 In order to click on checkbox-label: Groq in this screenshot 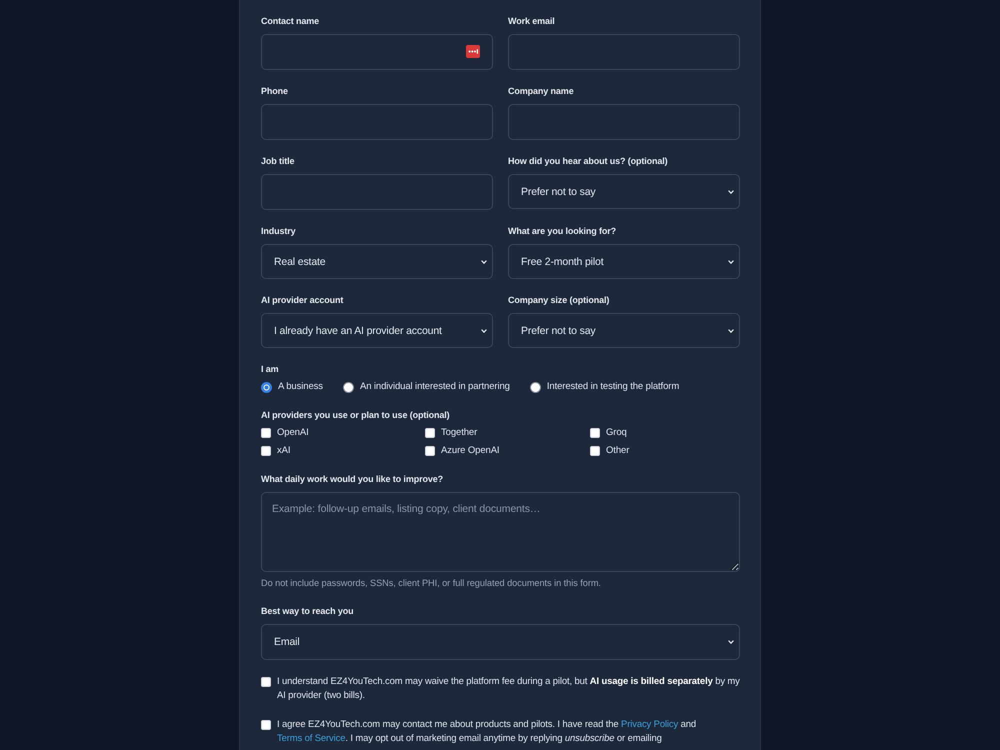, I will do `click(616, 433)`.